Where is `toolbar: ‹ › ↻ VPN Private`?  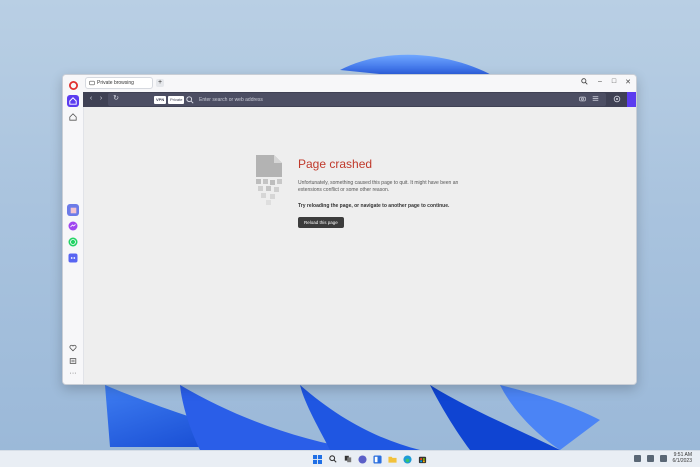 toolbar: ‹ › ↻ VPN Private is located at coordinates (359, 99).